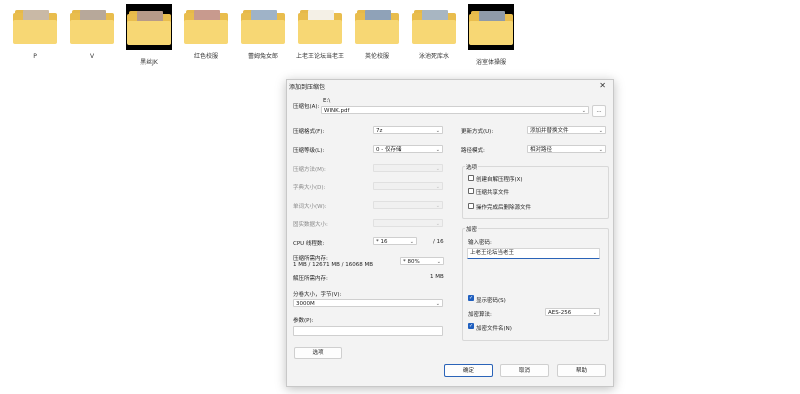 This screenshot has width=800, height=394. What do you see at coordinates (310, 207) in the screenshot?
I see `word-label: 单词大小(W):` at bounding box center [310, 207].